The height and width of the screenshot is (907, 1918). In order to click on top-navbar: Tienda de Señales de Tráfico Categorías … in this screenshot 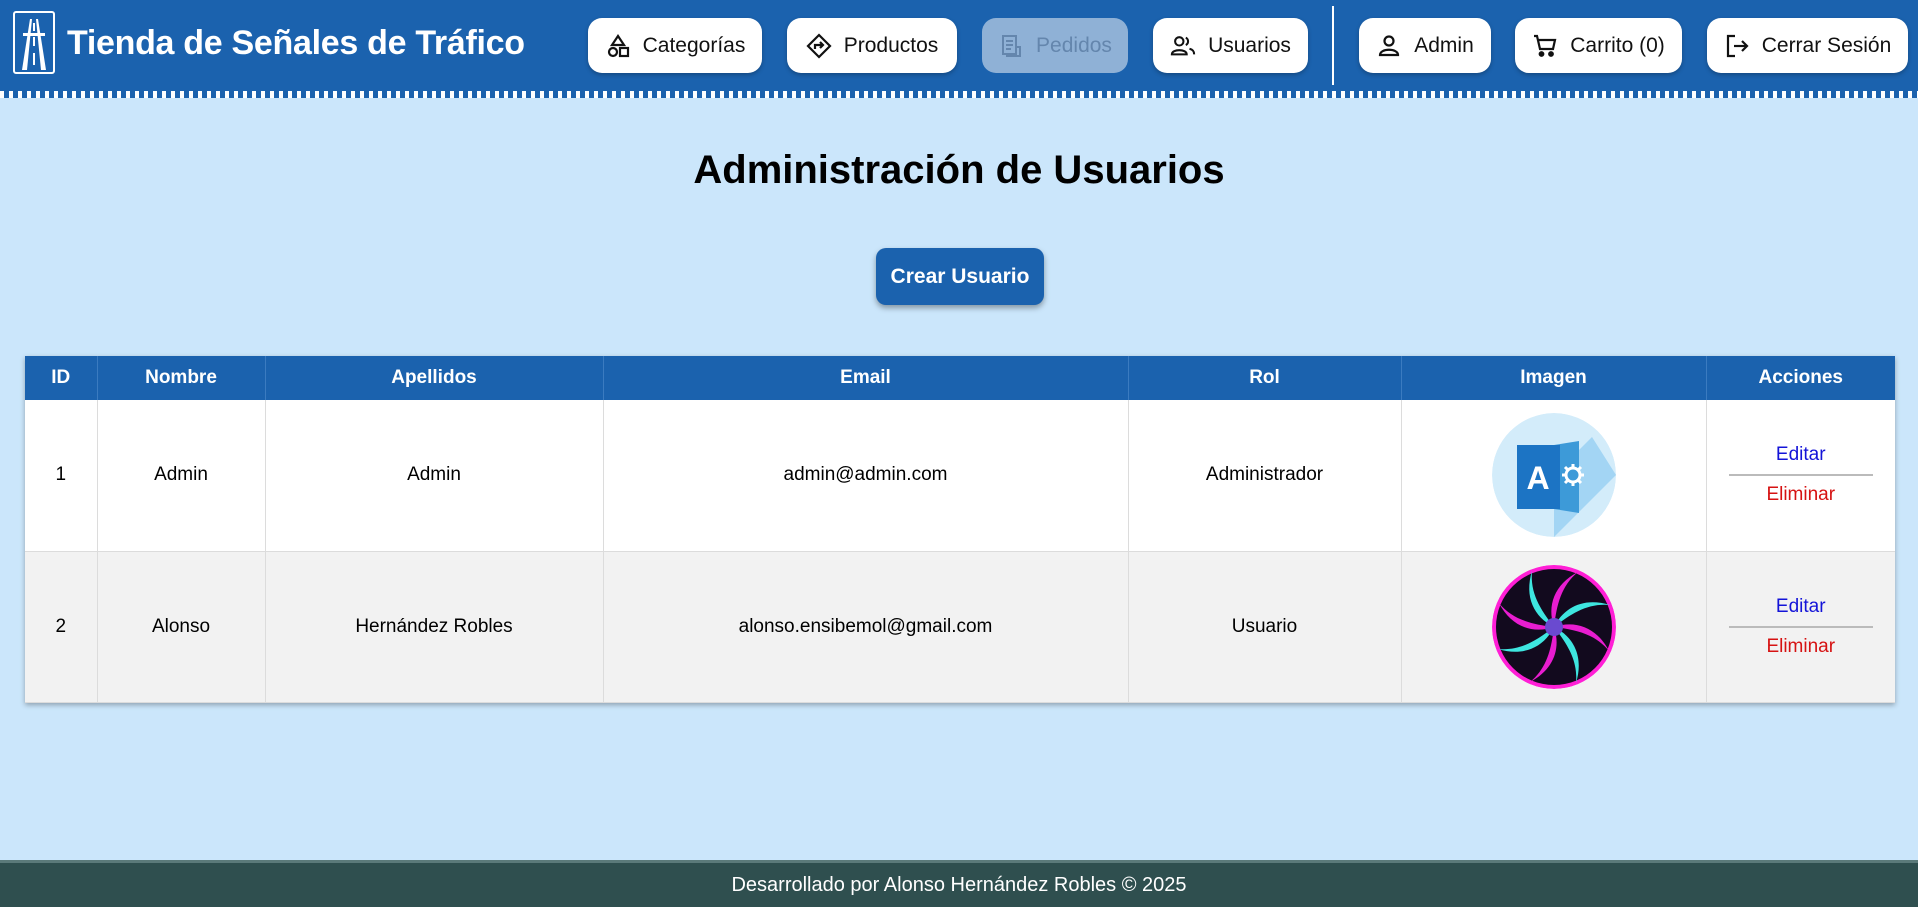, I will do `click(959, 49)`.